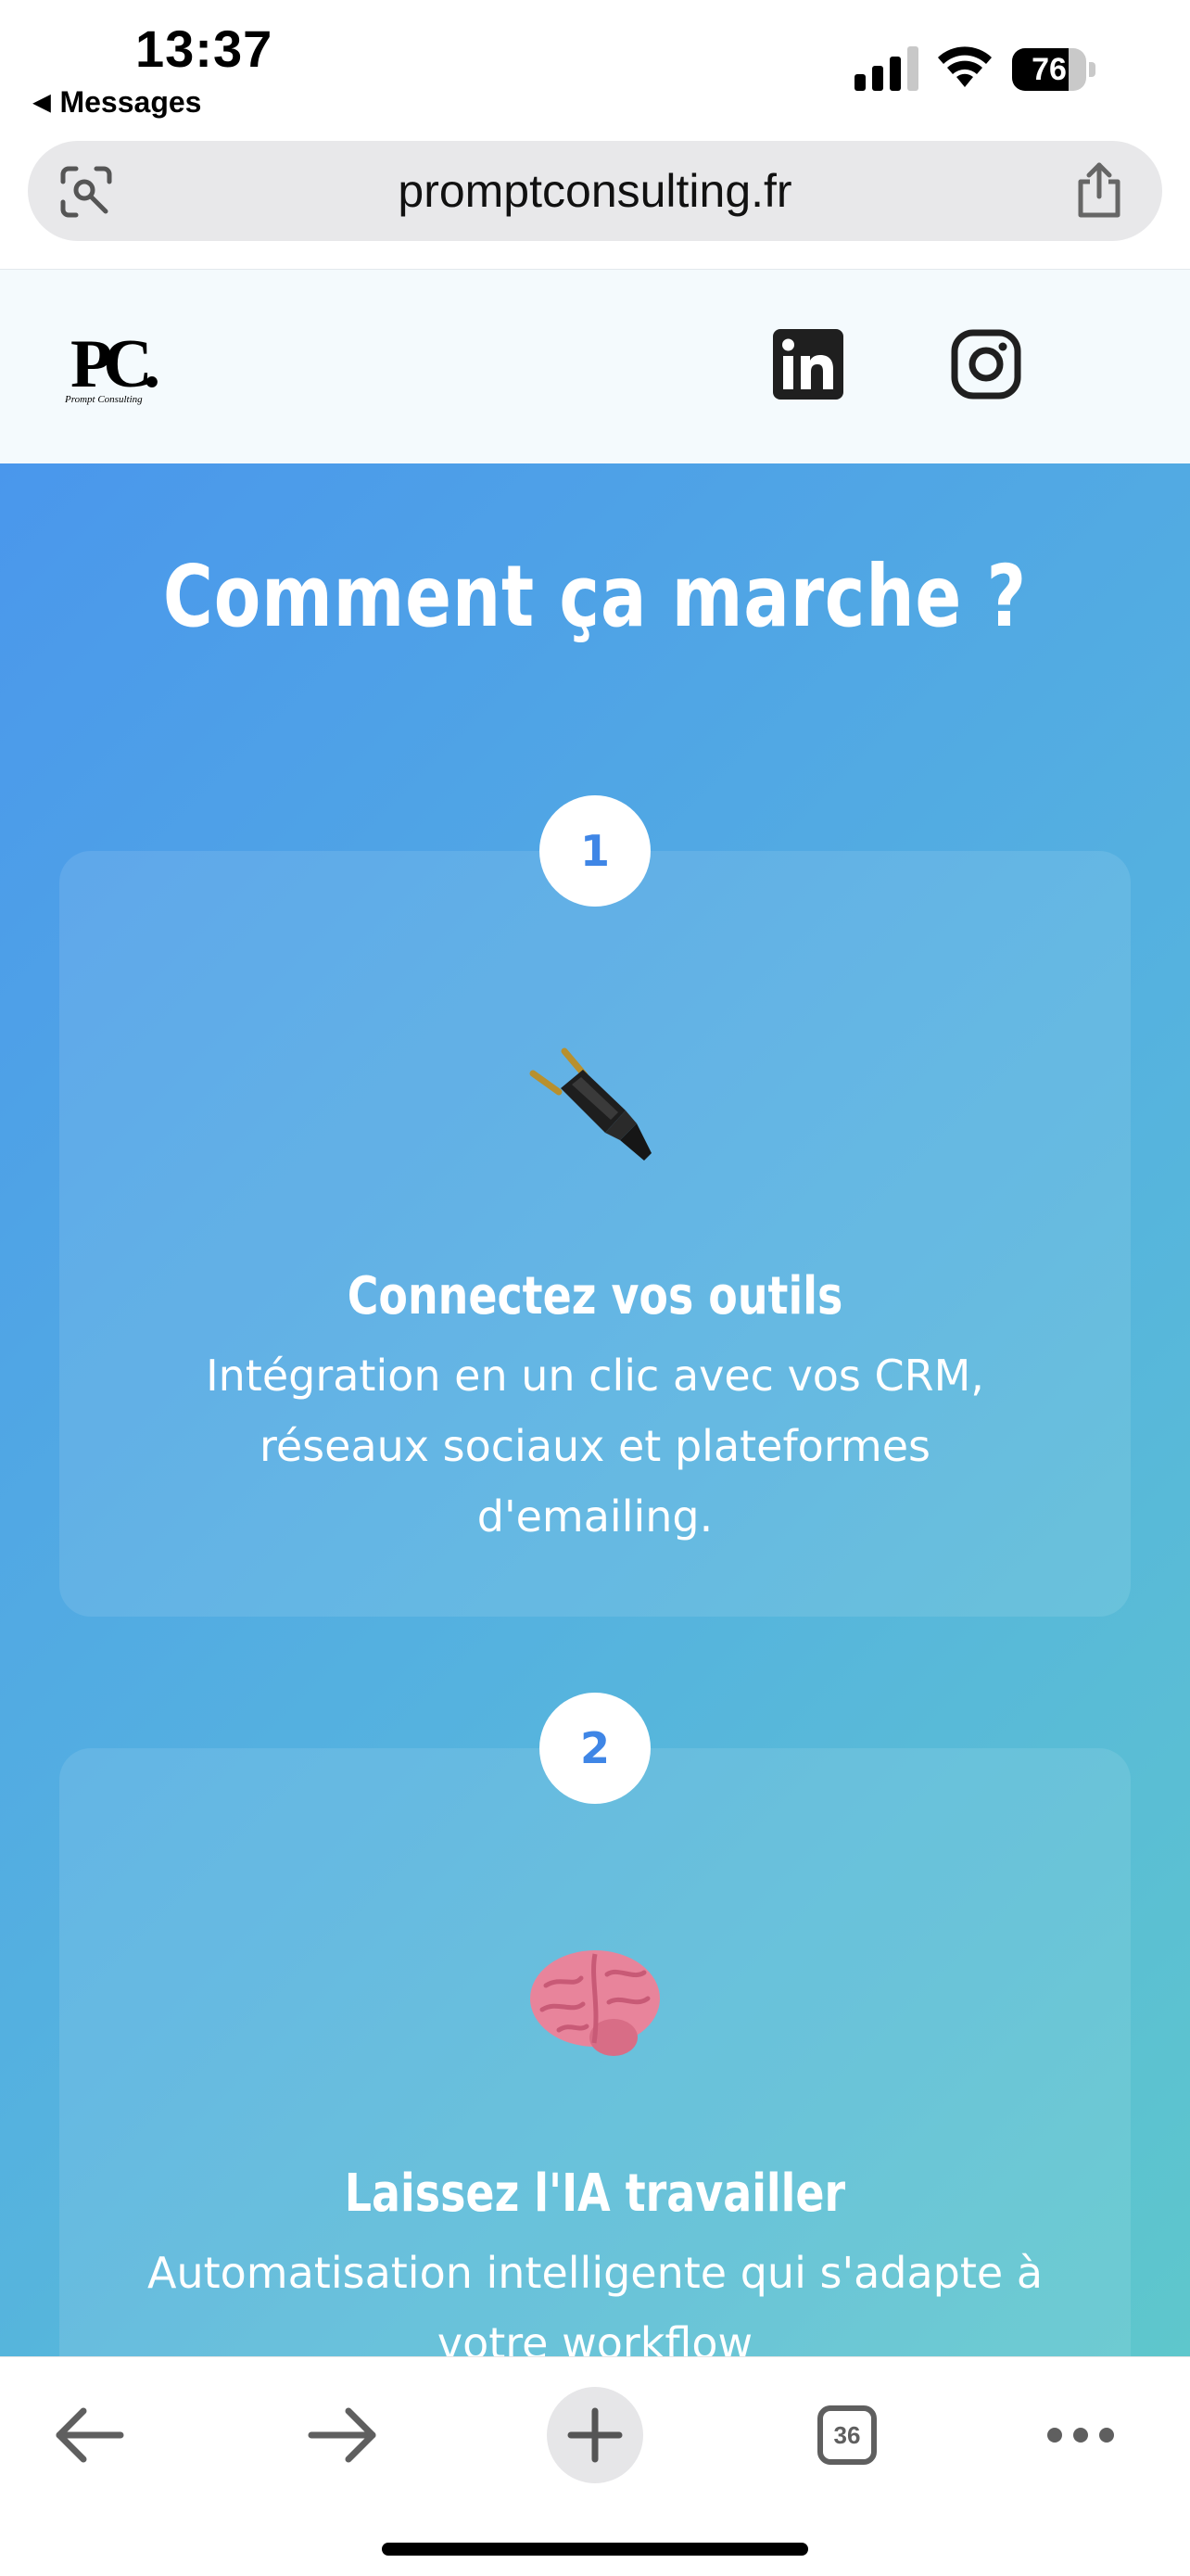 This screenshot has height=2576, width=1190. Describe the element at coordinates (595, 2194) in the screenshot. I see `step-title: Laissez l'IA travailler` at that location.